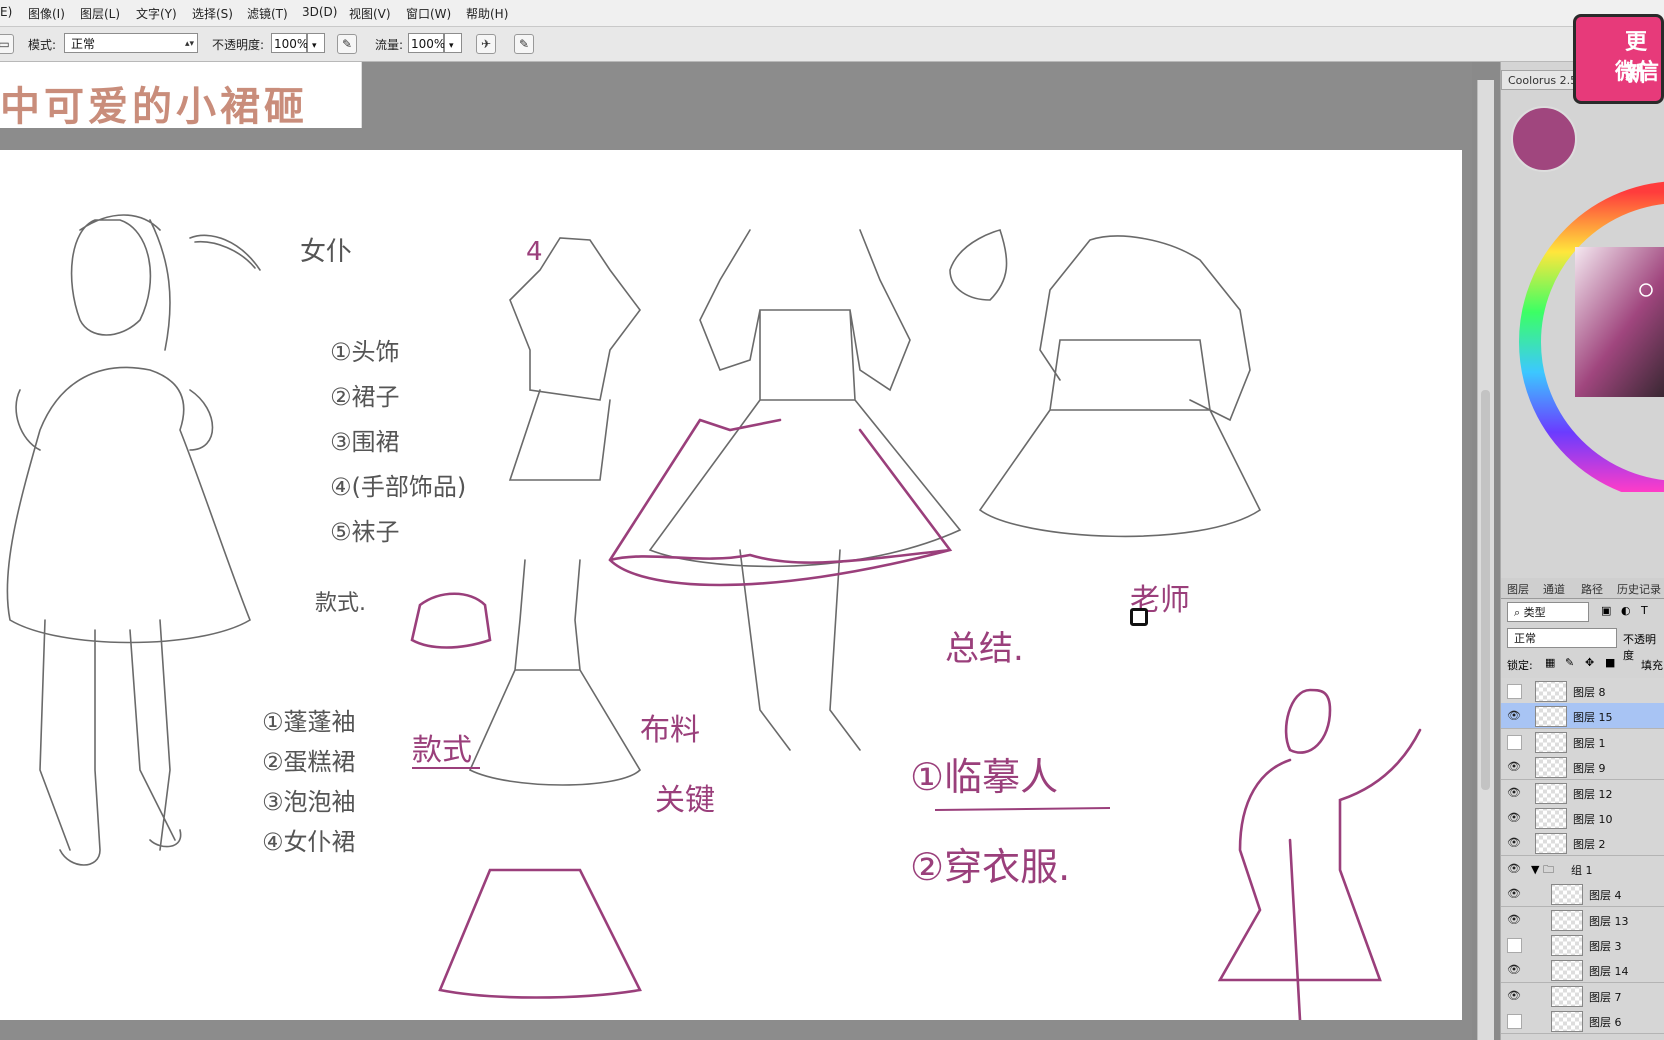  What do you see at coordinates (1548, 612) in the screenshot?
I see `layer-filter-select: ⌕ 类型` at bounding box center [1548, 612].